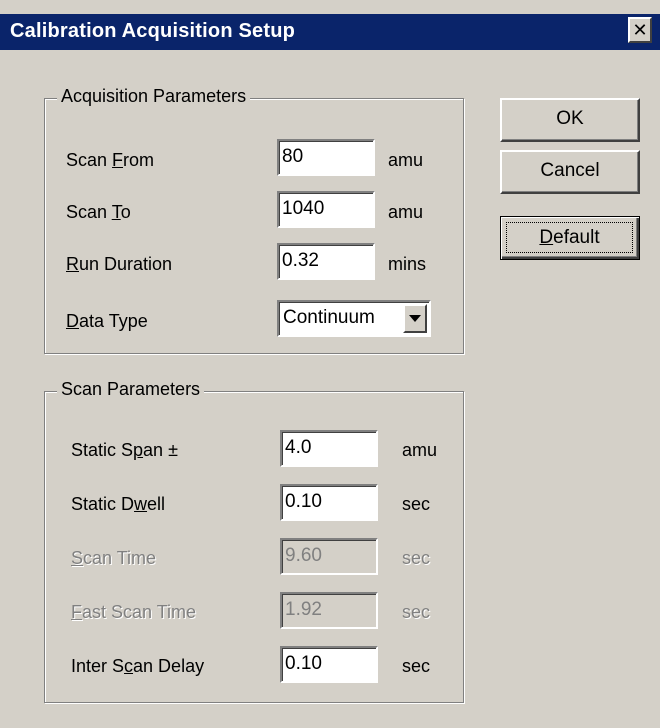  I want to click on dialog-title: Calibration Acquisition Setup, so click(153, 31).